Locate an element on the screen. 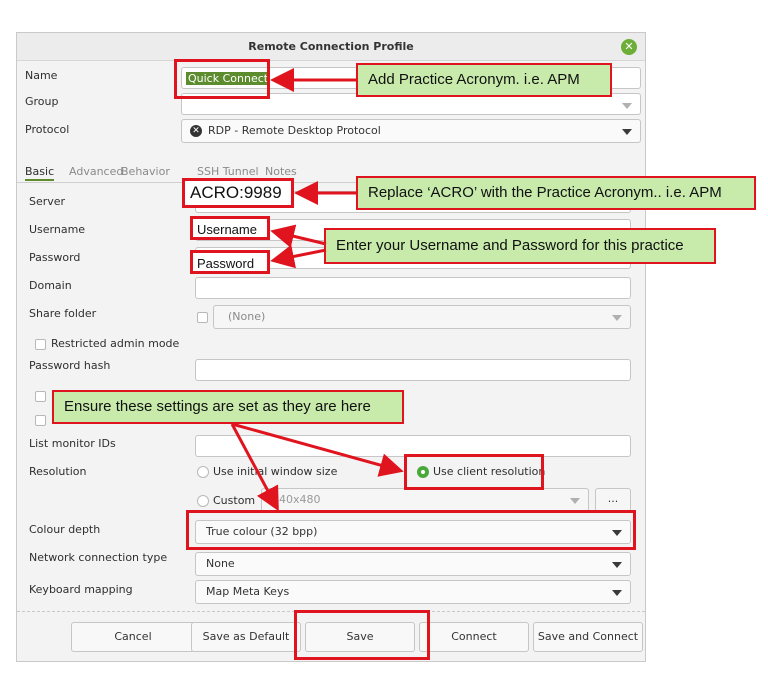 Image resolution: width=768 pixels, height=675 pixels. name-label: Name is located at coordinates (41, 75).